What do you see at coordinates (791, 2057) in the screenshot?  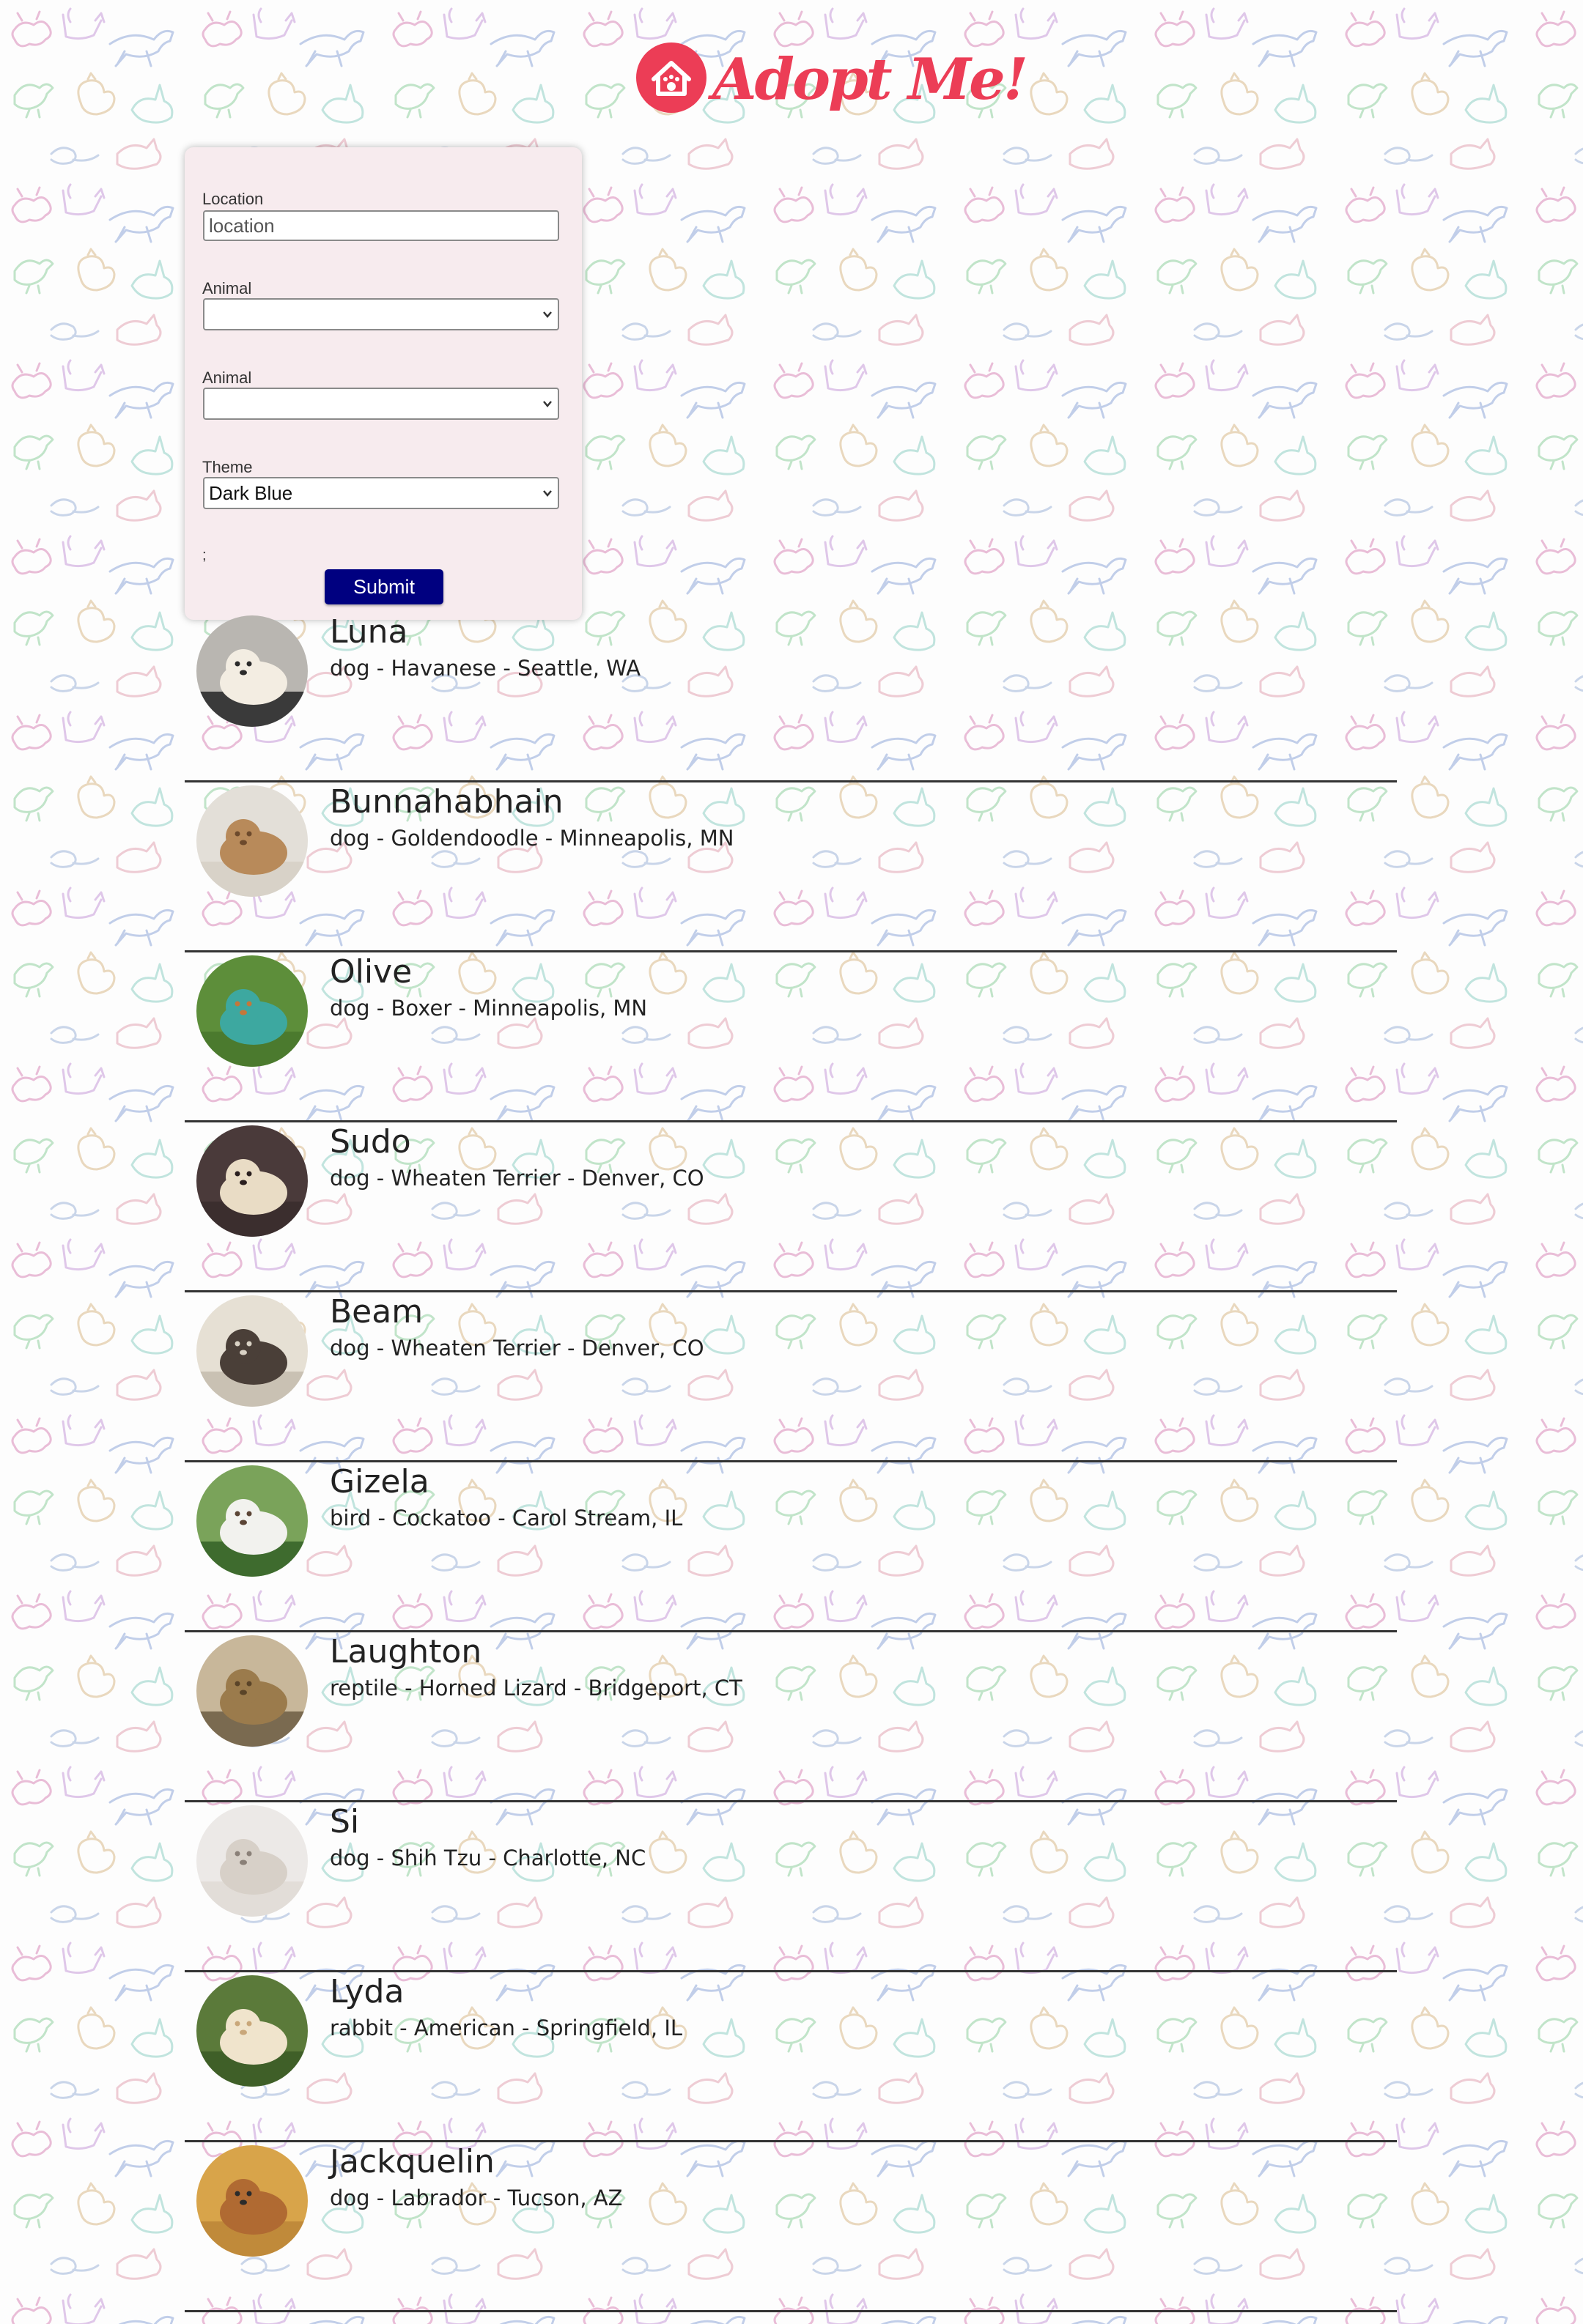 I see `pet-list-item: Lyda rabbit - American - Springfield, IL` at bounding box center [791, 2057].